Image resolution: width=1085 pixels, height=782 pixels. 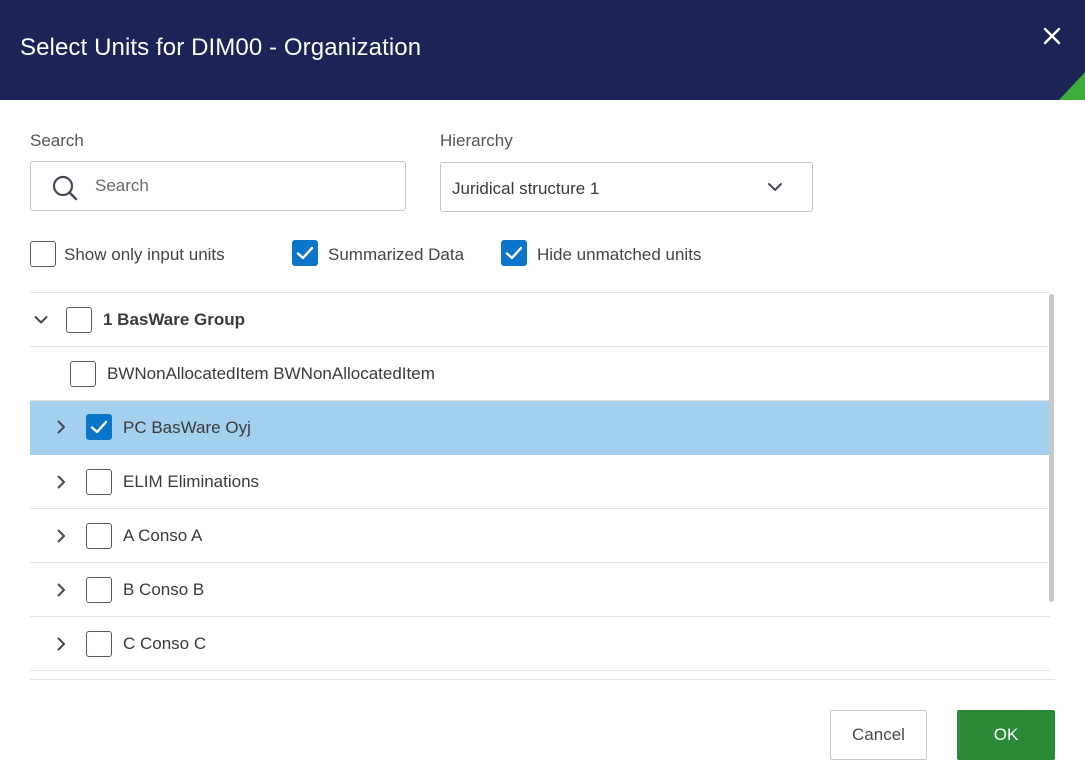 What do you see at coordinates (540, 482) in the screenshot?
I see `tree-row: ELIM Eliminations` at bounding box center [540, 482].